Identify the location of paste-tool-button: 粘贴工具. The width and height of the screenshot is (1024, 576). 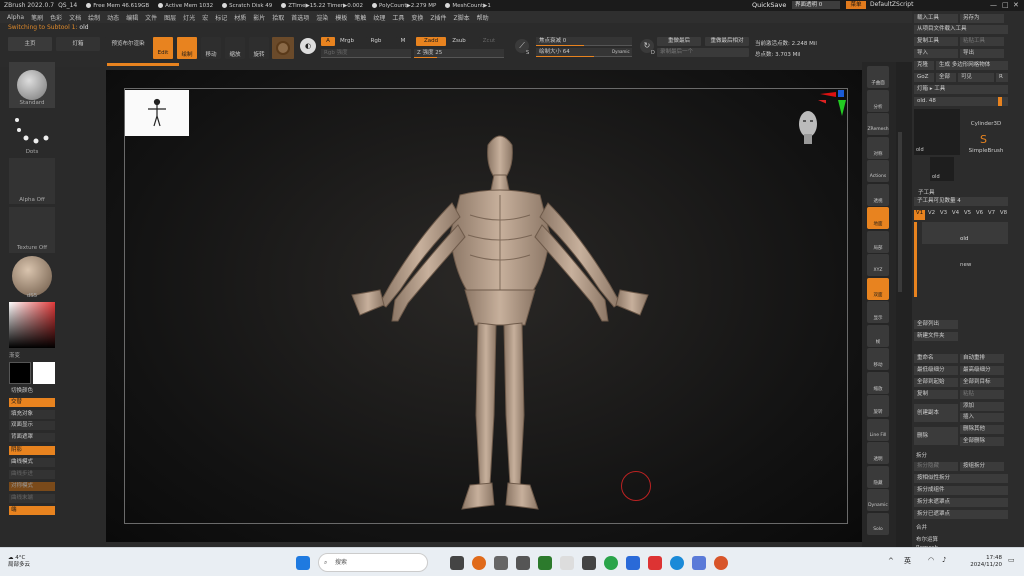
(982, 41).